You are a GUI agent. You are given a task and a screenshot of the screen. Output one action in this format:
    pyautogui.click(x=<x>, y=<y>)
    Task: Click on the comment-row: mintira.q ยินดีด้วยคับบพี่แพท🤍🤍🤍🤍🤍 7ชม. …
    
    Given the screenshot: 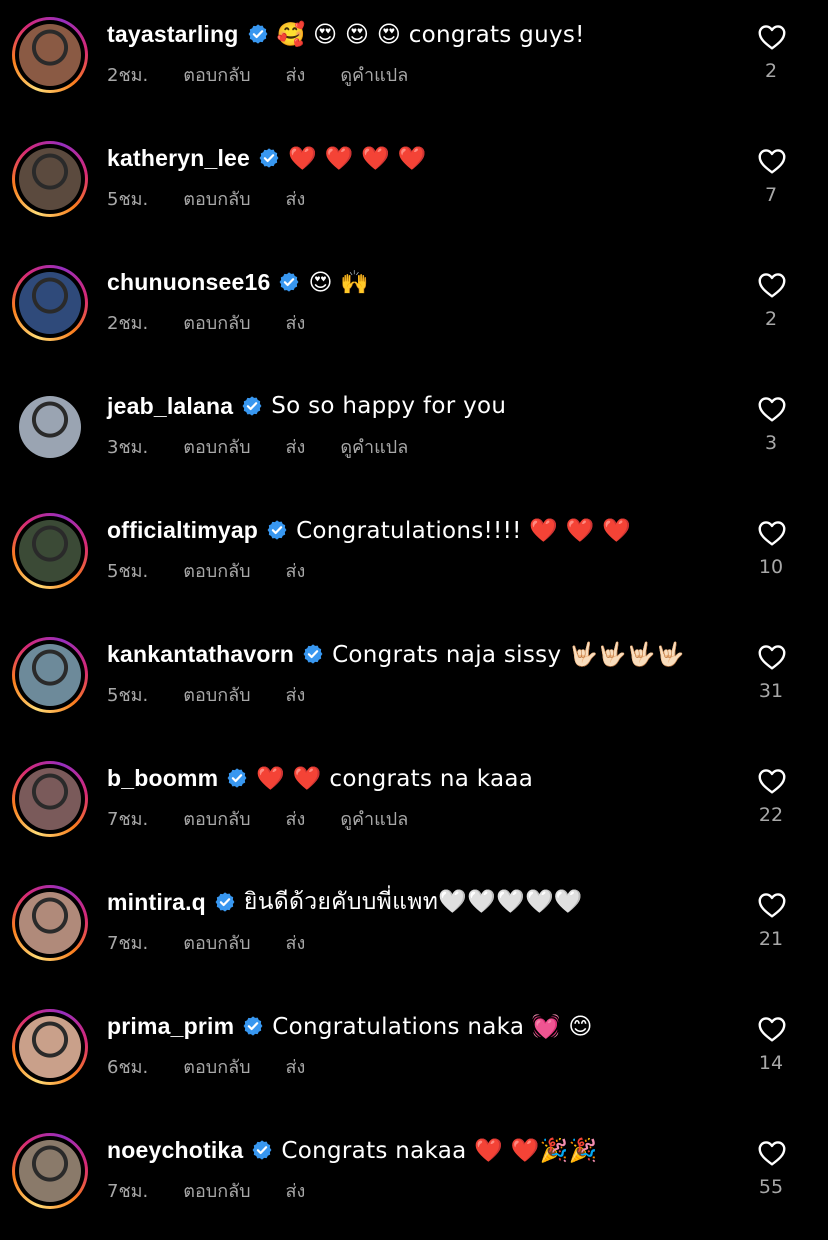 What is the action you would take?
    pyautogui.click(x=414, y=930)
    